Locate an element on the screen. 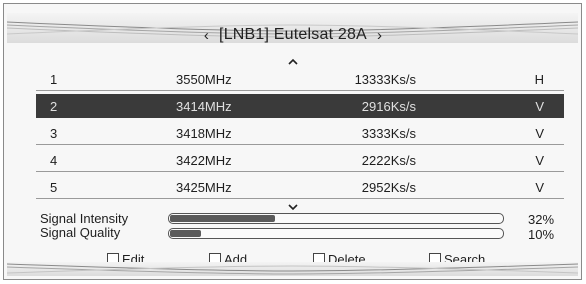  row-symbol-rate: 3333Ks/s is located at coordinates (388, 133).